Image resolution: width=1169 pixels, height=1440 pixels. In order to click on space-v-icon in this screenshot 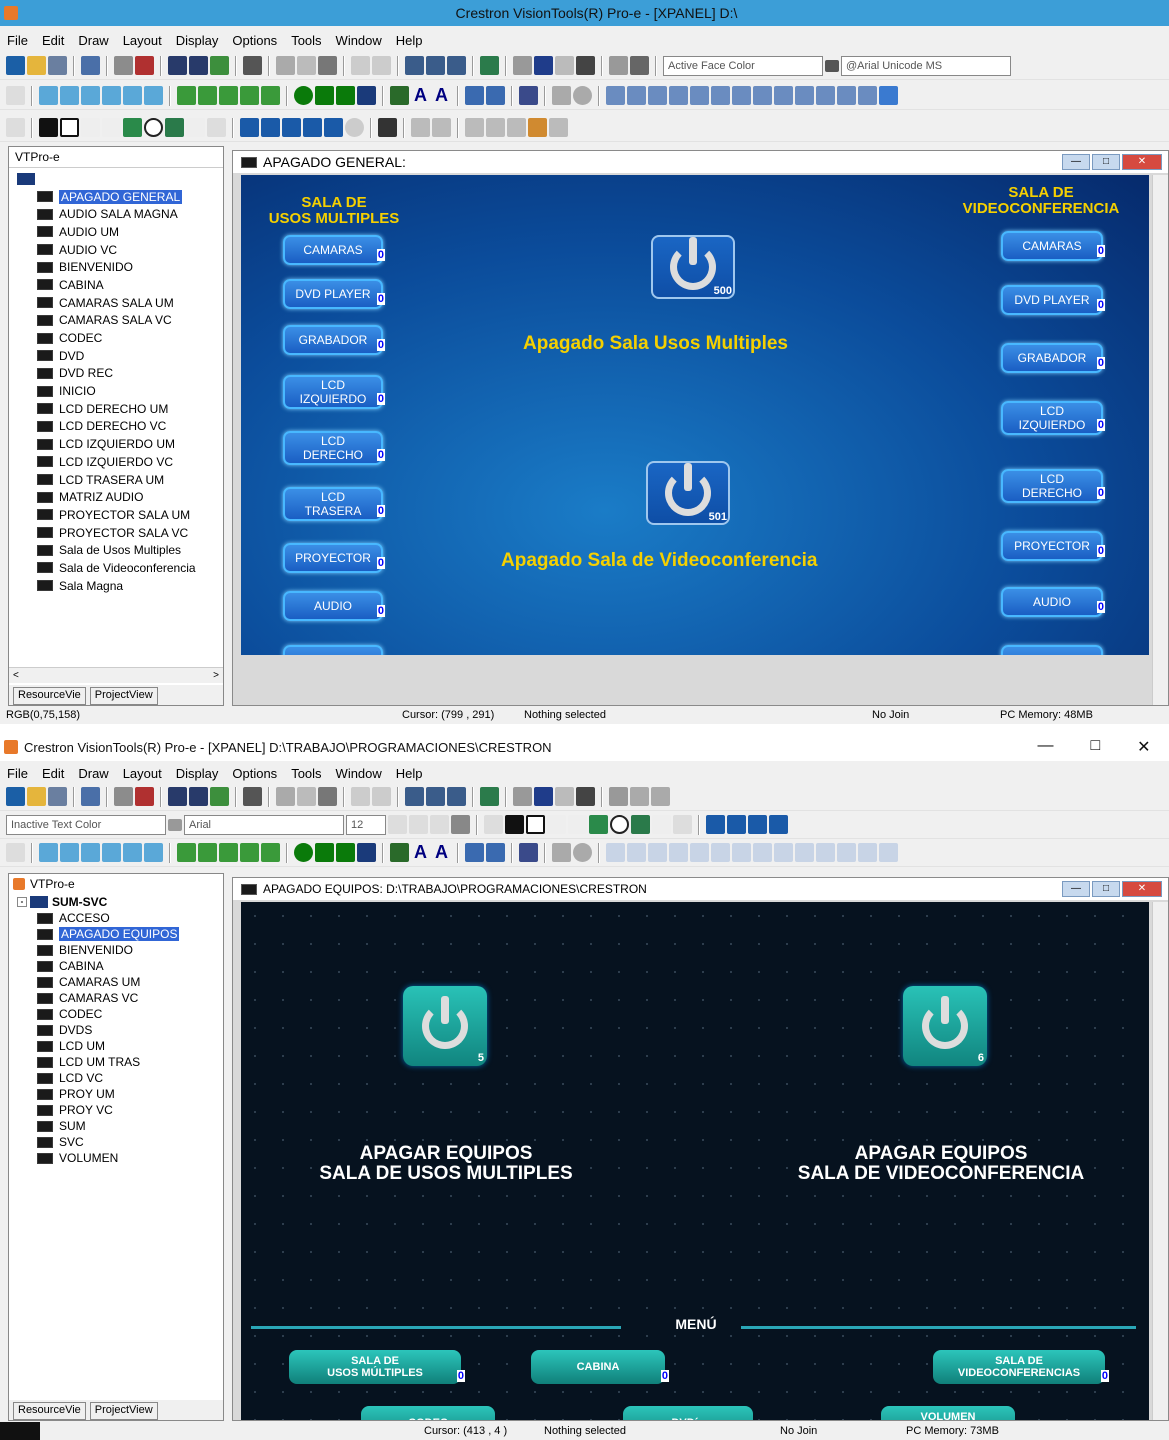, I will do `click(762, 852)`.